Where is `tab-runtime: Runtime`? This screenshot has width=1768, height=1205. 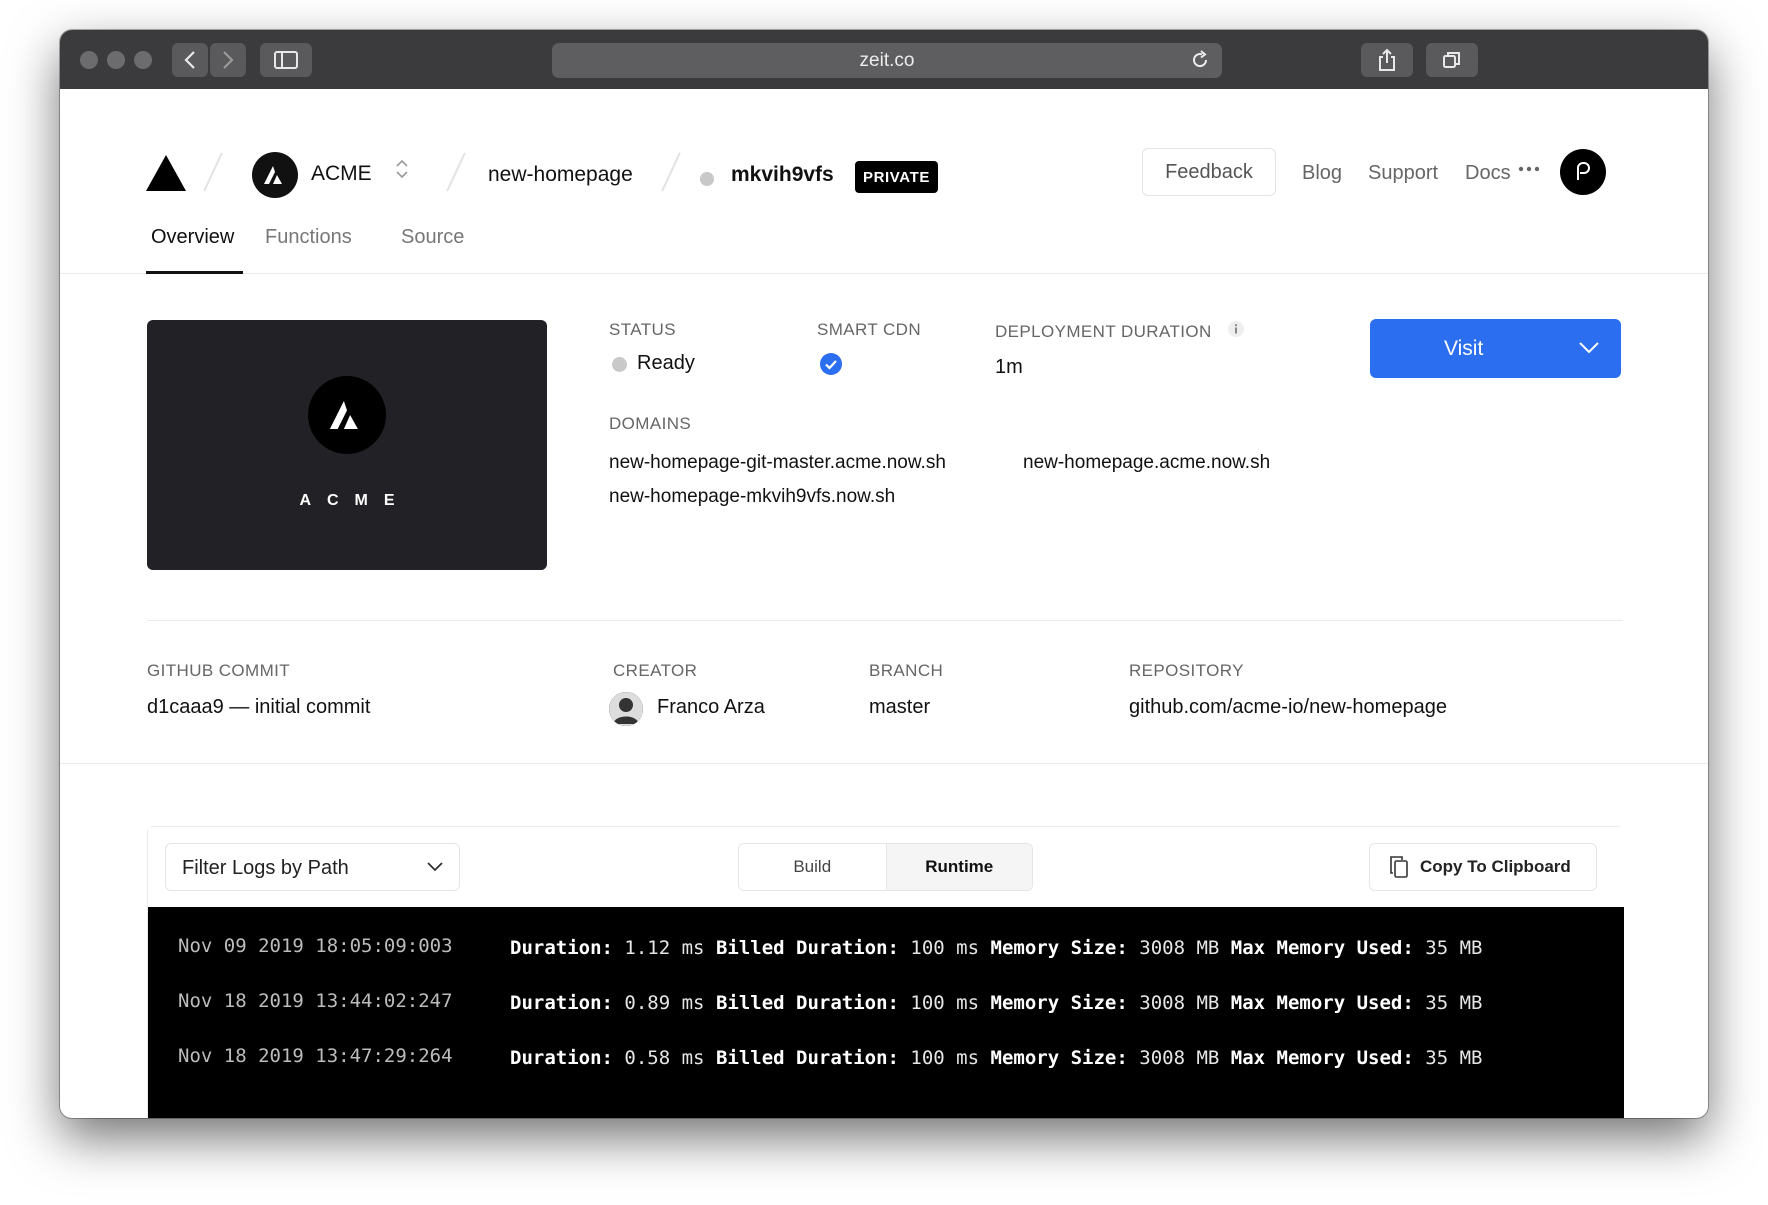 tab-runtime: Runtime is located at coordinates (958, 867).